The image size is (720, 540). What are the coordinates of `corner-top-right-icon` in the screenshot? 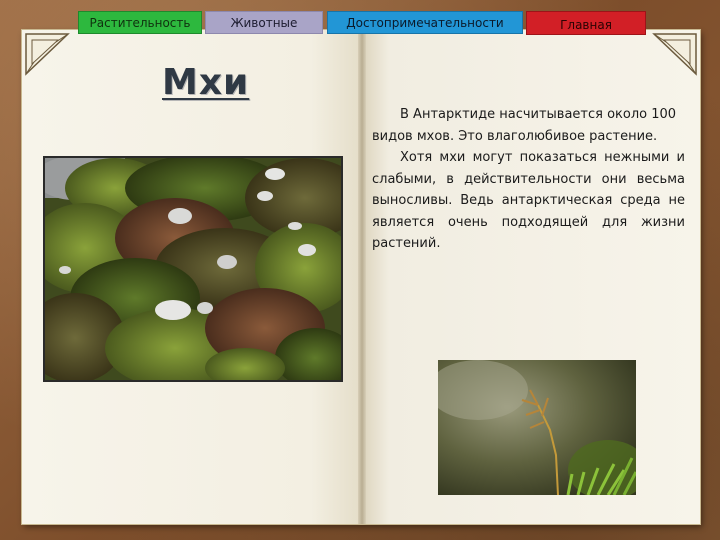 It's located at (674, 55).